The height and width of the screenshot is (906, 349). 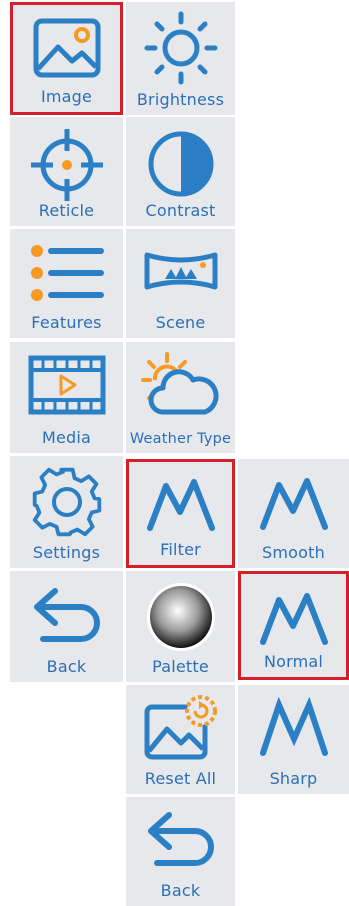 What do you see at coordinates (66, 96) in the screenshot?
I see `menu-item-label: Image` at bounding box center [66, 96].